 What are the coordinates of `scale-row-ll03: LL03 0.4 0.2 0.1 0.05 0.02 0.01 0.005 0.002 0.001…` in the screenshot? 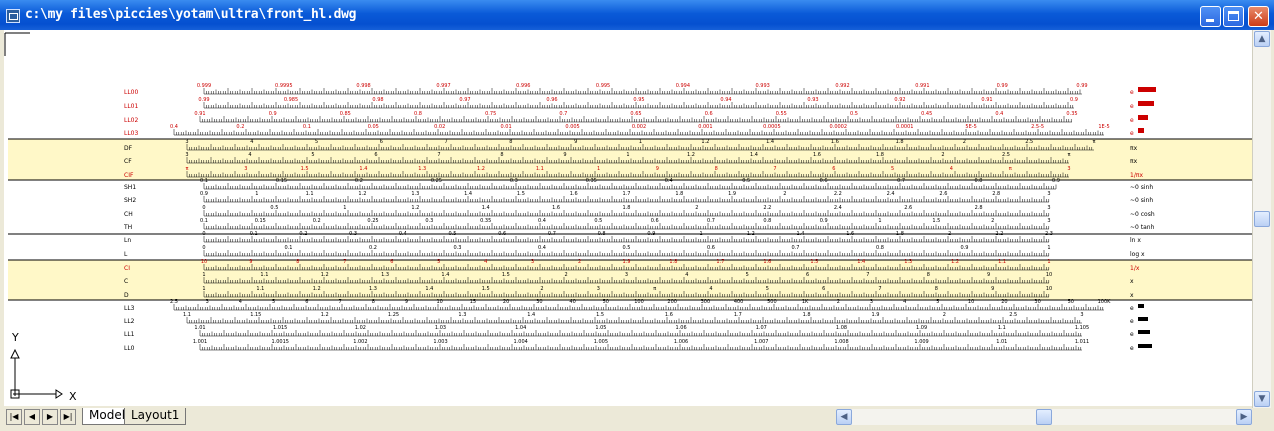 It's located at (629, 130).